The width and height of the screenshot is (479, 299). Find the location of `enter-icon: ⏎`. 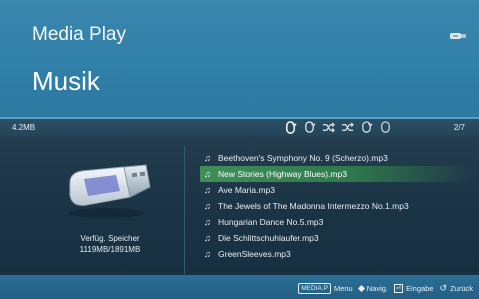

enter-icon: ⏎ is located at coordinates (398, 288).